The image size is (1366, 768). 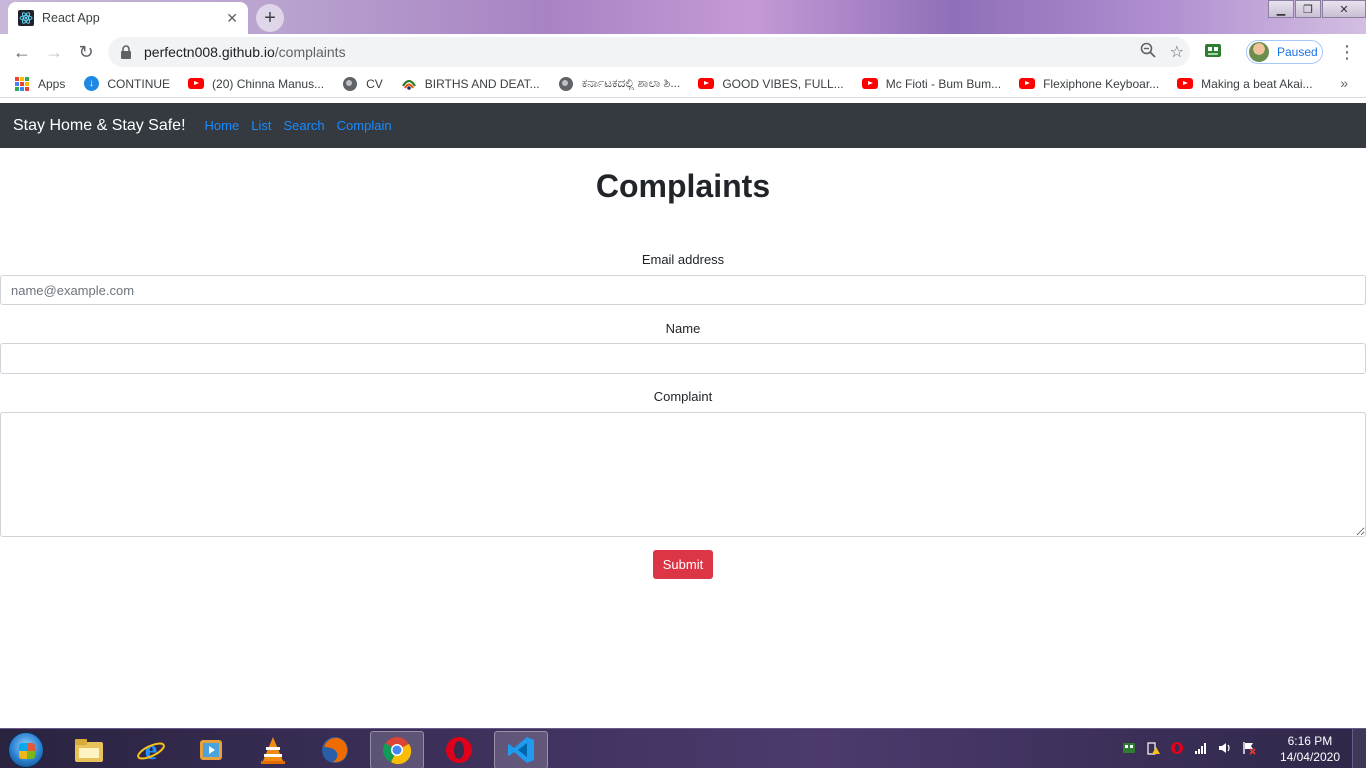 I want to click on browser-menu-icon: ⋮, so click(x=1347, y=52).